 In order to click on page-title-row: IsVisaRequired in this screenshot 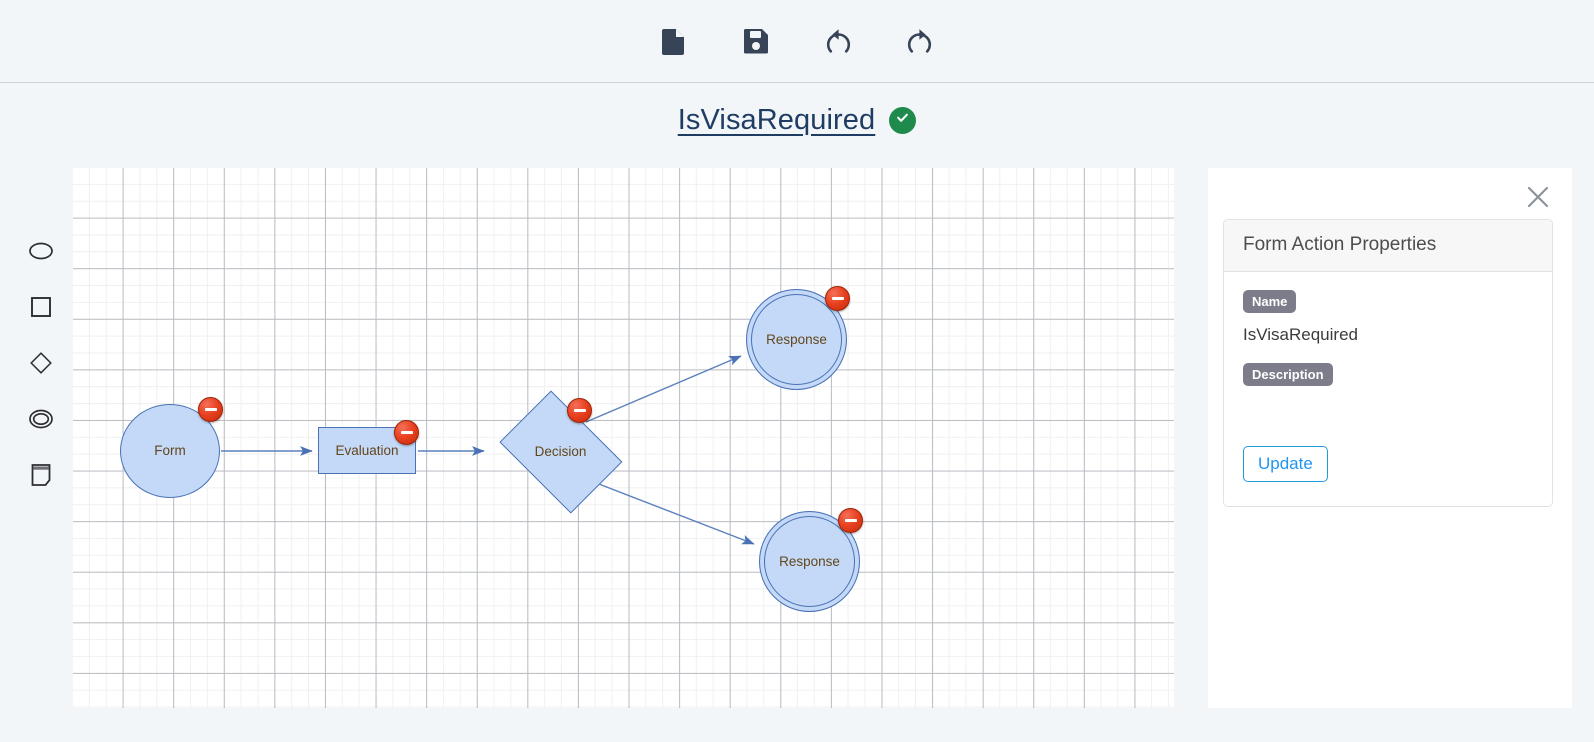, I will do `click(797, 120)`.